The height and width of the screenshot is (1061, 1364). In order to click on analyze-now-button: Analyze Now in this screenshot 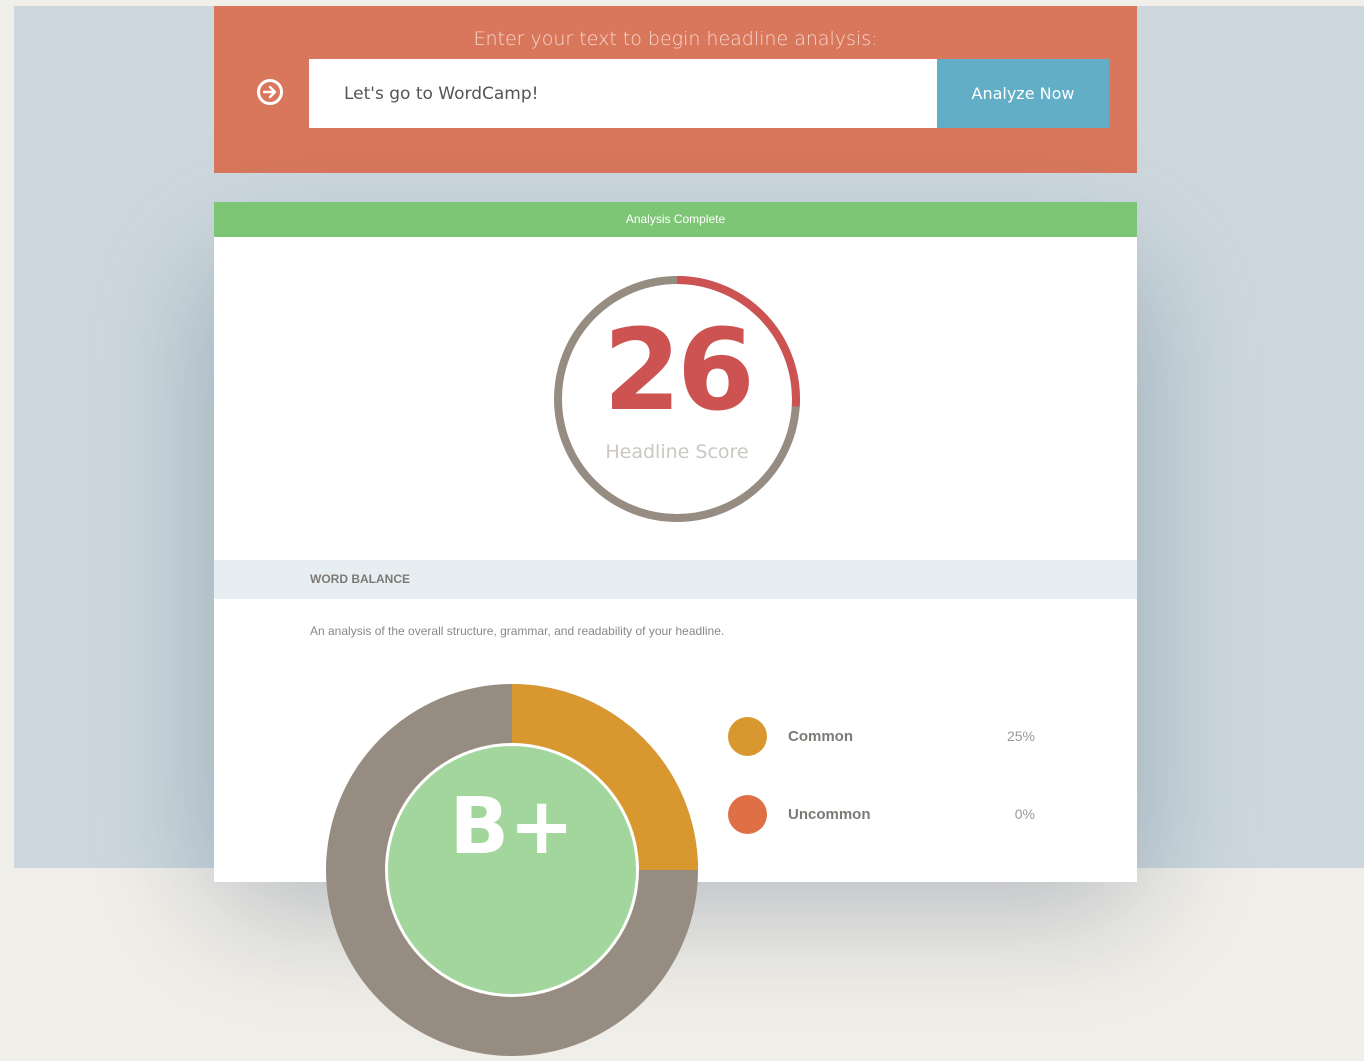, I will do `click(1023, 93)`.